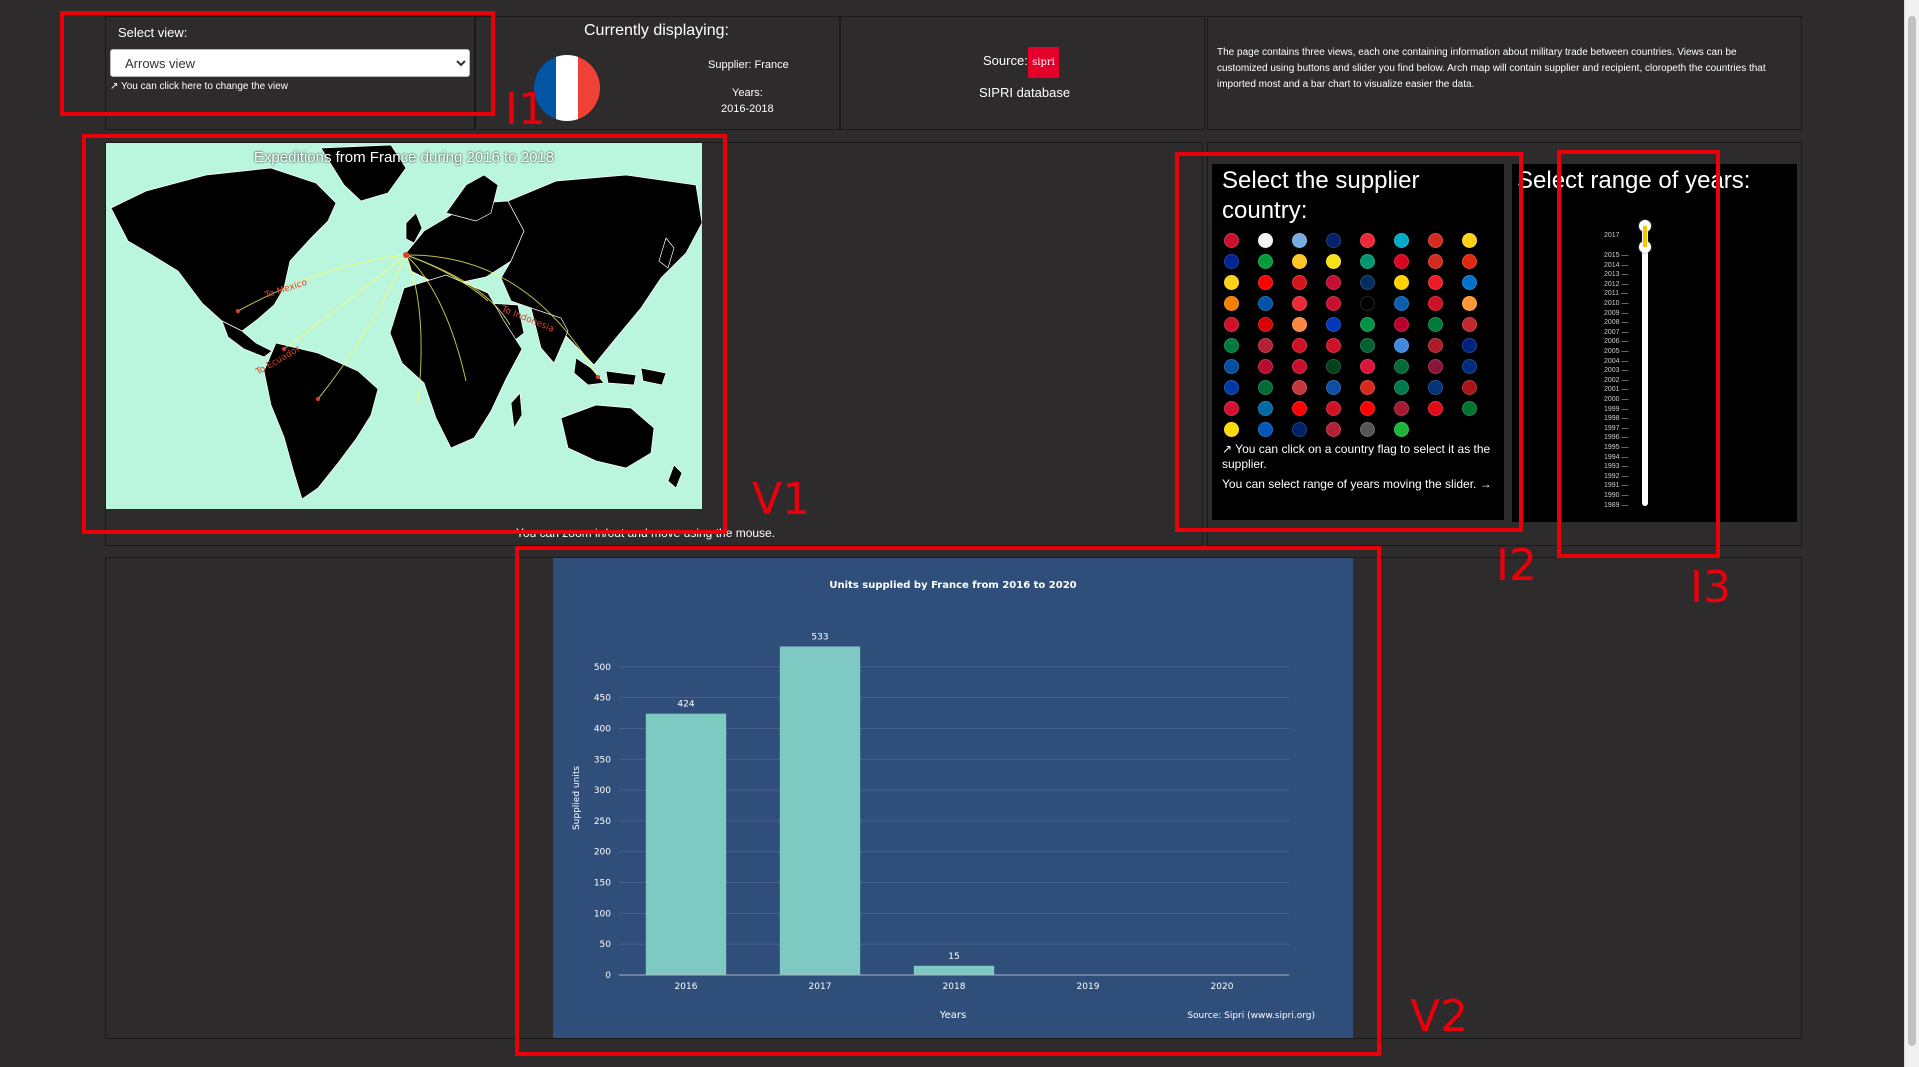 This screenshot has height=1067, width=1919. I want to click on view-selector: Arrows view, so click(290, 63).